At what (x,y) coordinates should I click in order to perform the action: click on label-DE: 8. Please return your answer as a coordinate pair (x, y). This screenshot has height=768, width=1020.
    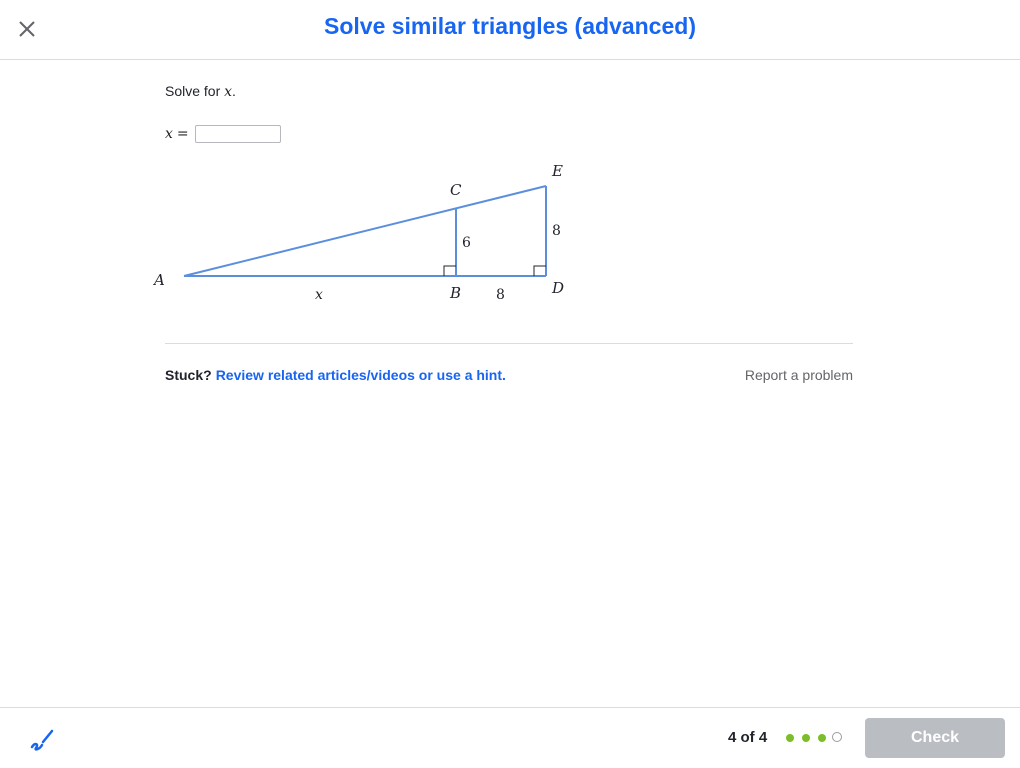
    Looking at the image, I should click on (556, 231).